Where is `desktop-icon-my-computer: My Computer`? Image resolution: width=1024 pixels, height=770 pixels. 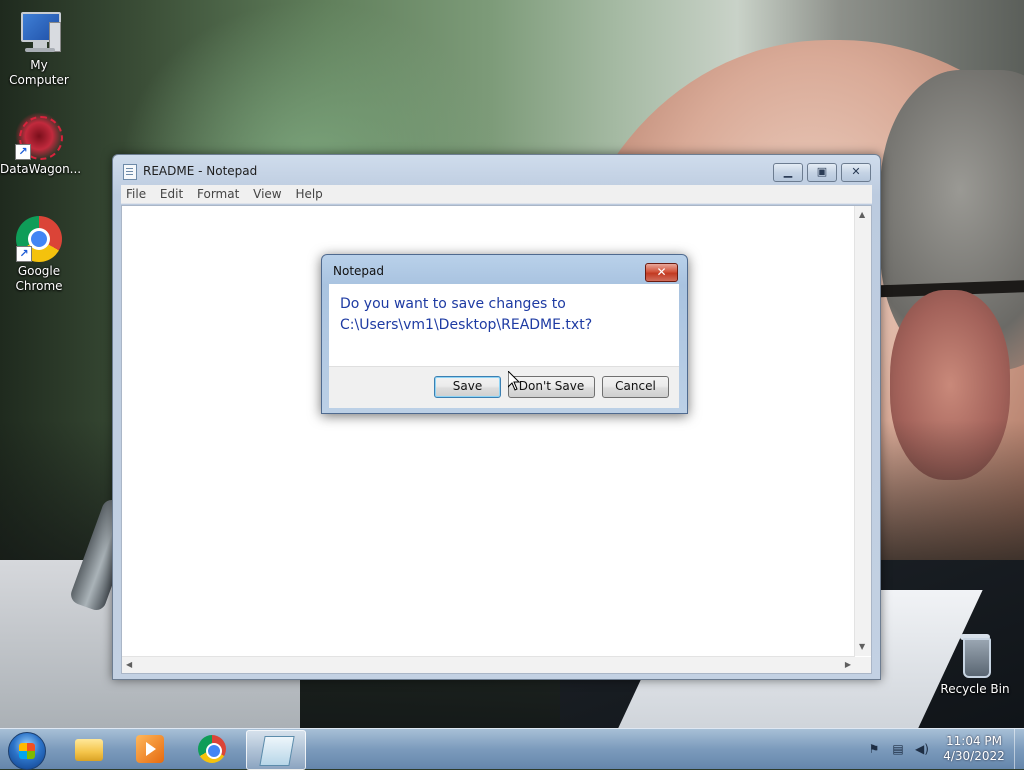 desktop-icon-my-computer: My Computer is located at coordinates (39, 48).